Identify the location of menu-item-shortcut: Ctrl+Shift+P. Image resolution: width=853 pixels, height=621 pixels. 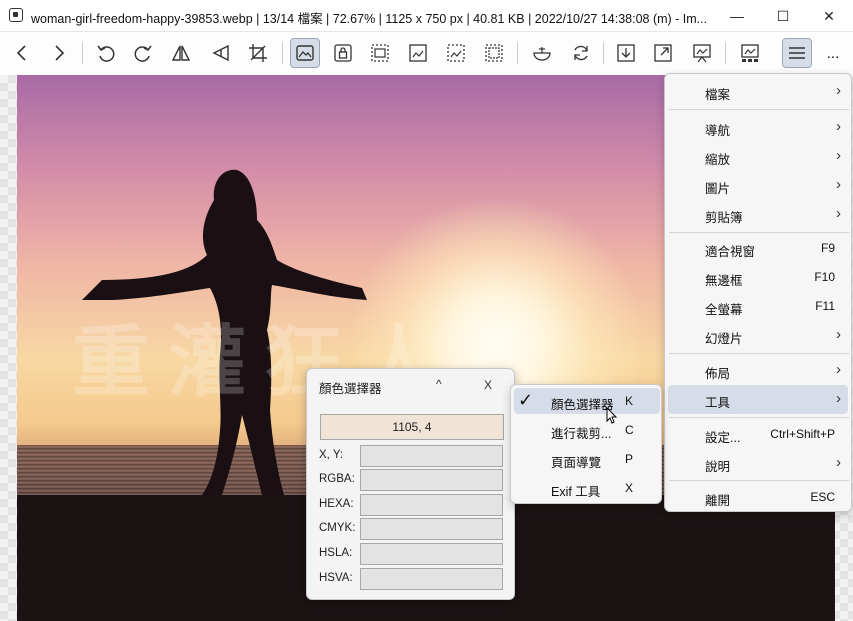
(802, 434).